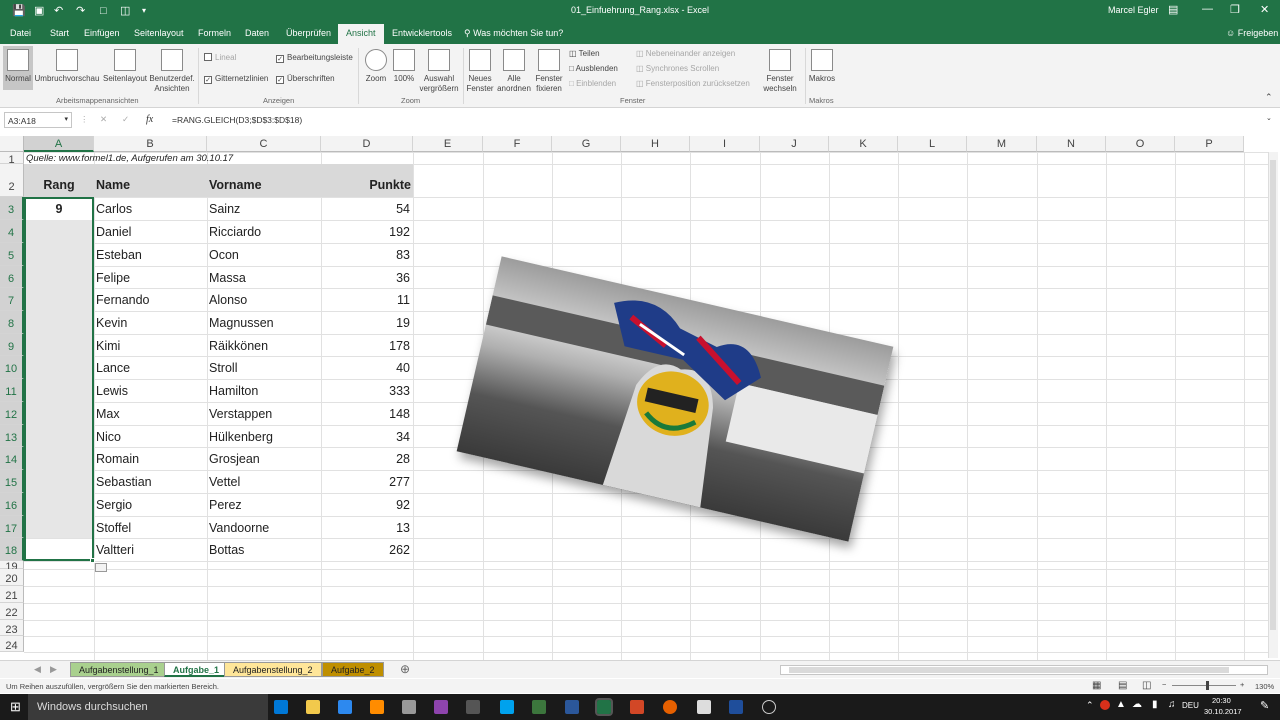  What do you see at coordinates (377, 707) in the screenshot?
I see `app-icon` at bounding box center [377, 707].